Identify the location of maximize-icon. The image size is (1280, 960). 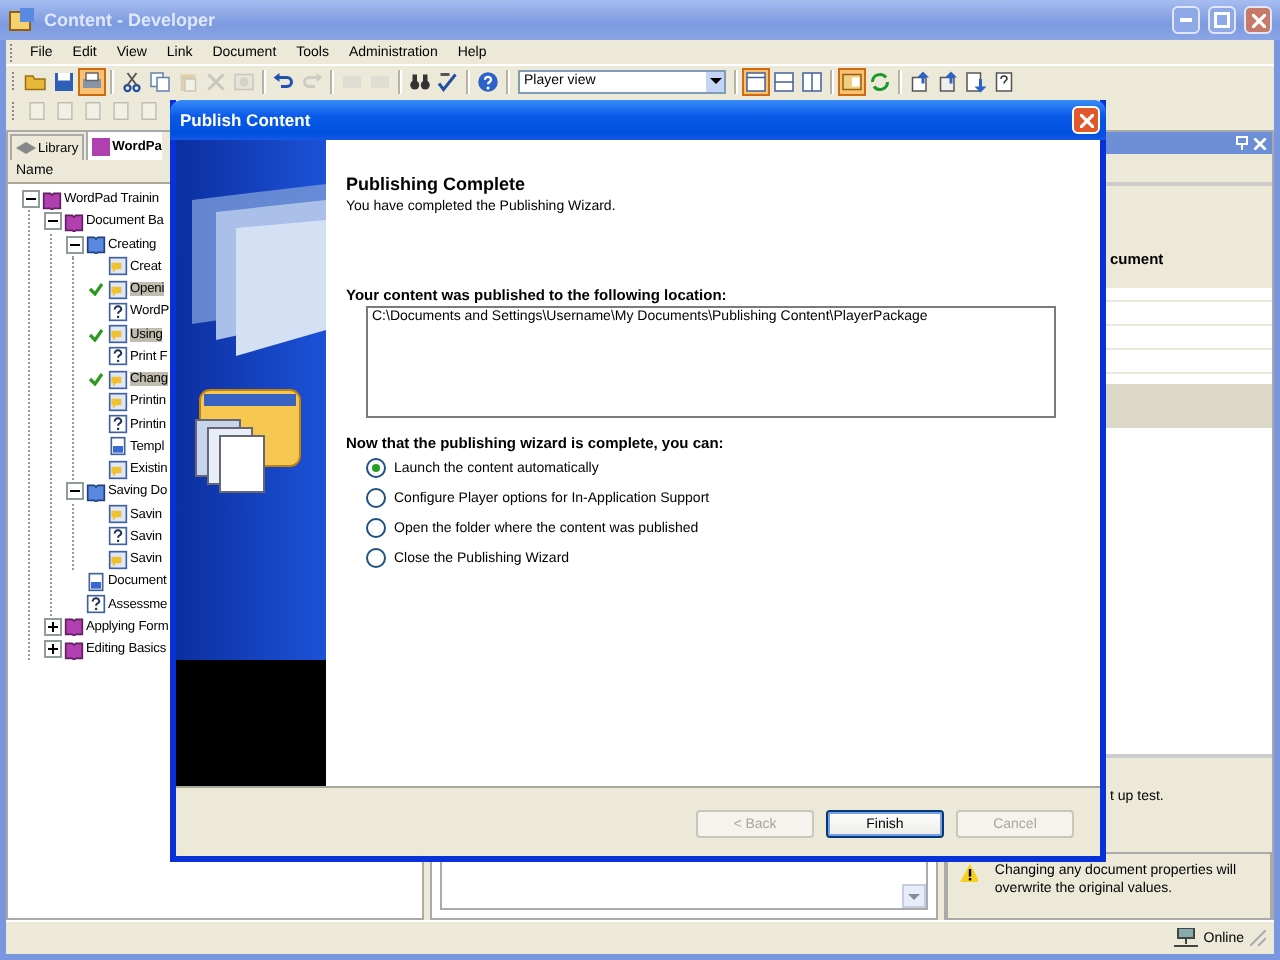
(1222, 20).